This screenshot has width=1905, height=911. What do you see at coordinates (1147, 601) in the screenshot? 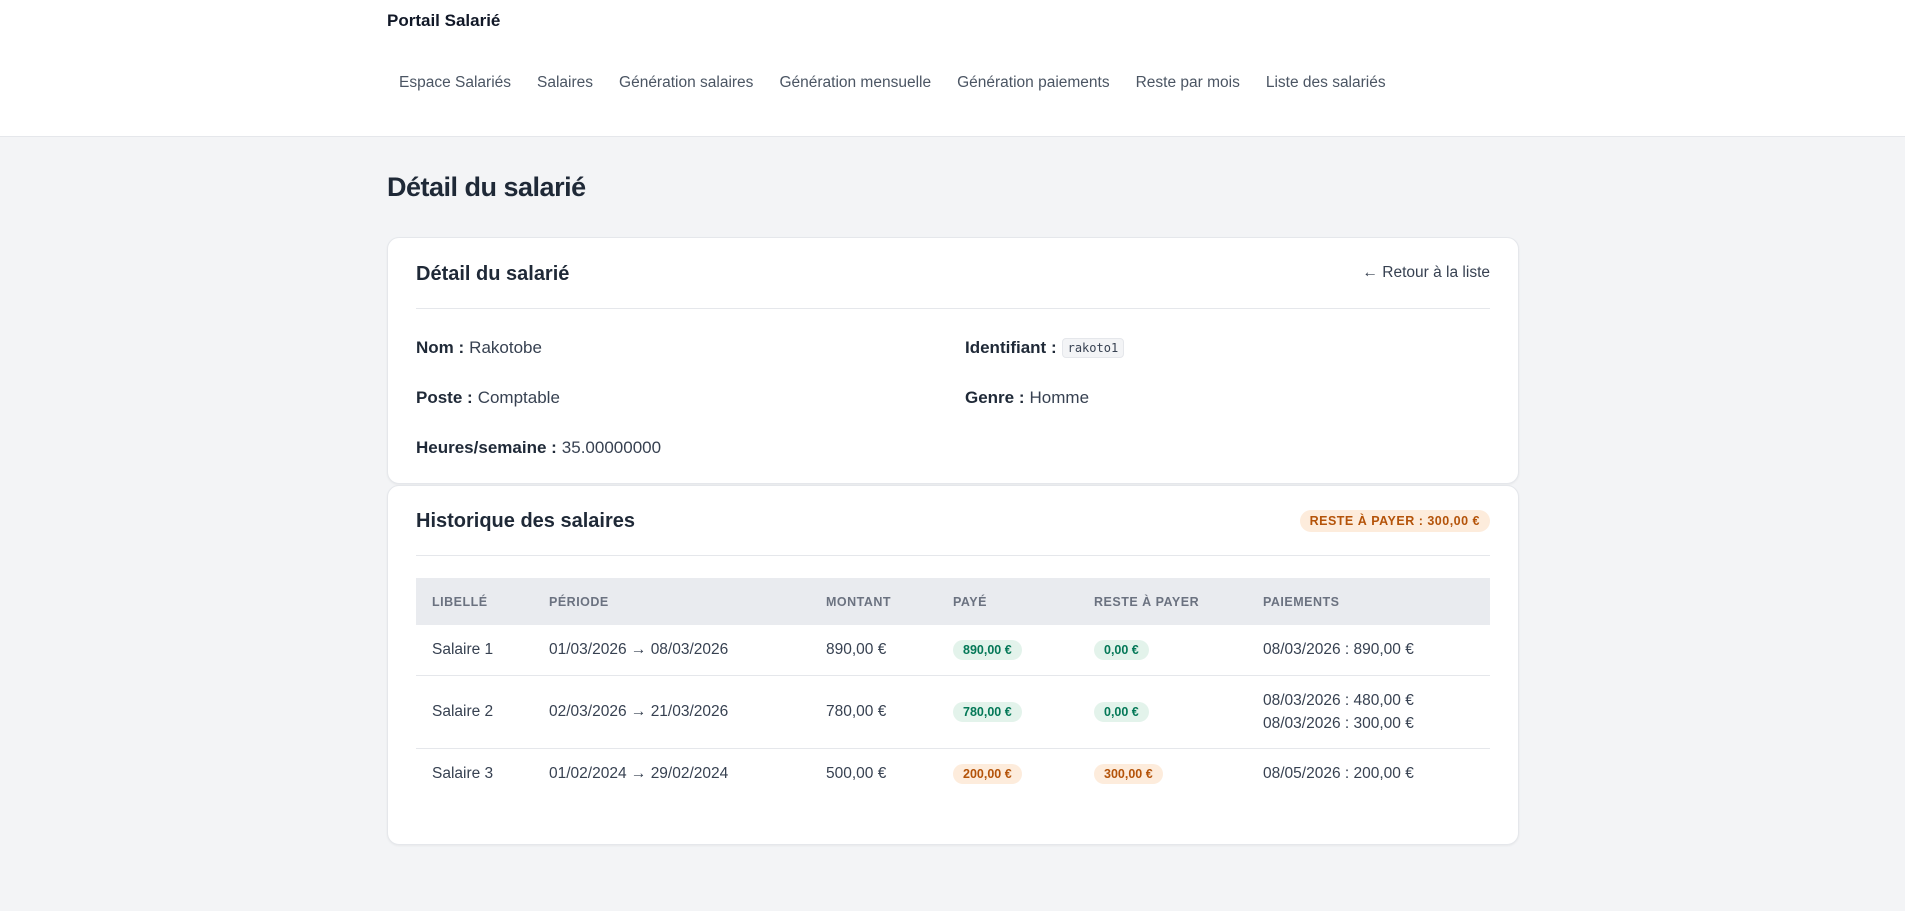
I see `col-reste: Reste à payer` at bounding box center [1147, 601].